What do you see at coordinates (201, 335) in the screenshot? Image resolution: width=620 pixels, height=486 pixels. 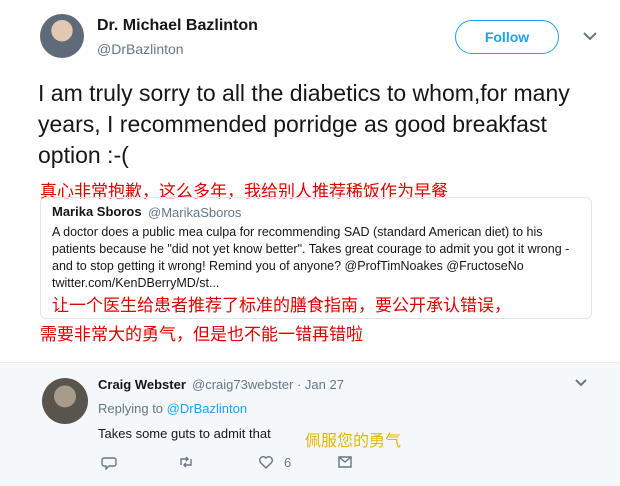 I see `annotation-translation-3: 需要非常大的勇气，但是也不能一错再错啦` at bounding box center [201, 335].